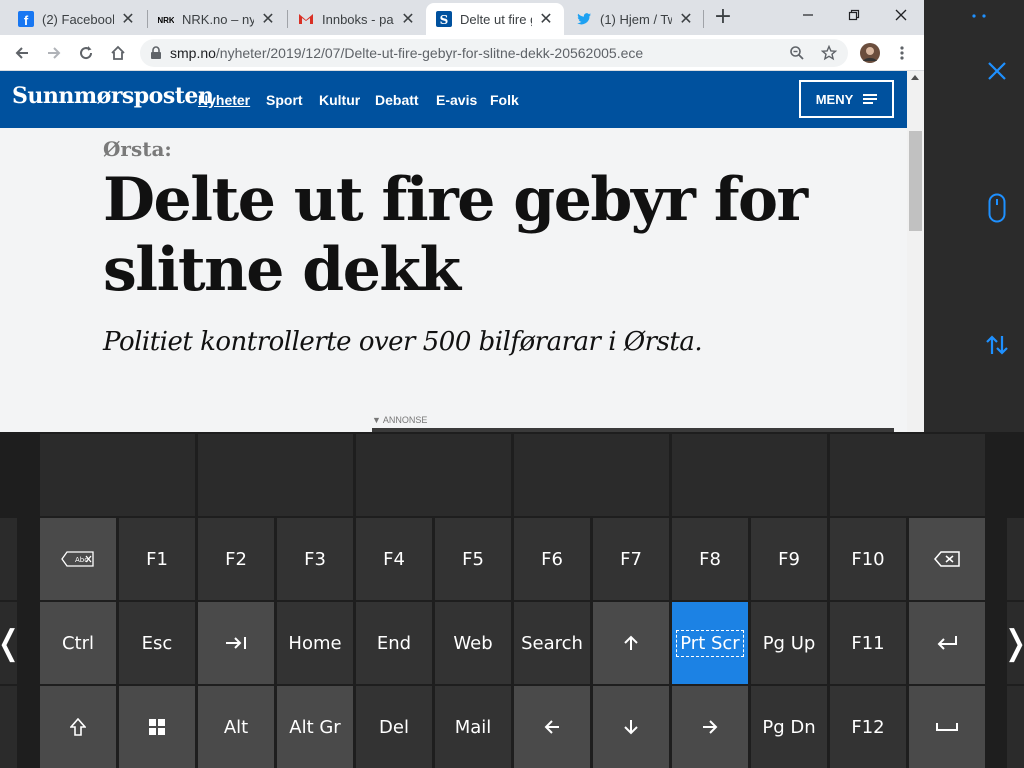 The image size is (1024, 768). I want to click on arrow-down-icon, so click(631, 727).